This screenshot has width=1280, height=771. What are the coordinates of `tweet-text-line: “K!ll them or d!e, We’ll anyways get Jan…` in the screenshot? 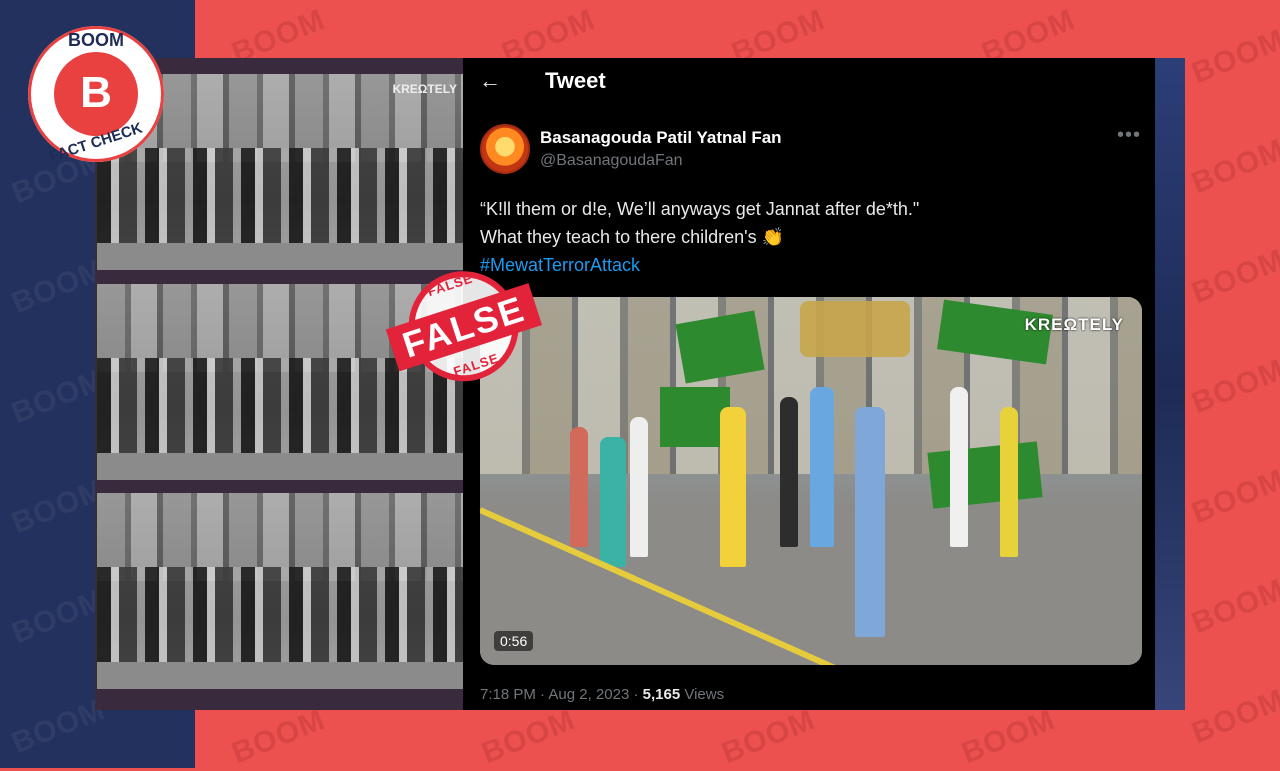 It's located at (700, 209).